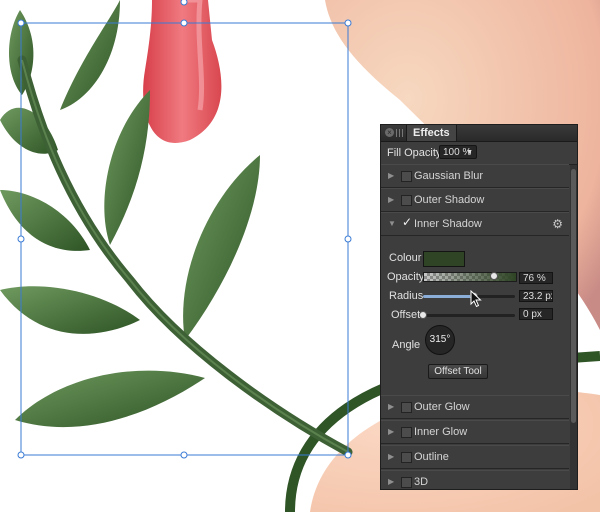 The width and height of the screenshot is (600, 512). I want to click on offset-value-field: 0 px, so click(536, 314).